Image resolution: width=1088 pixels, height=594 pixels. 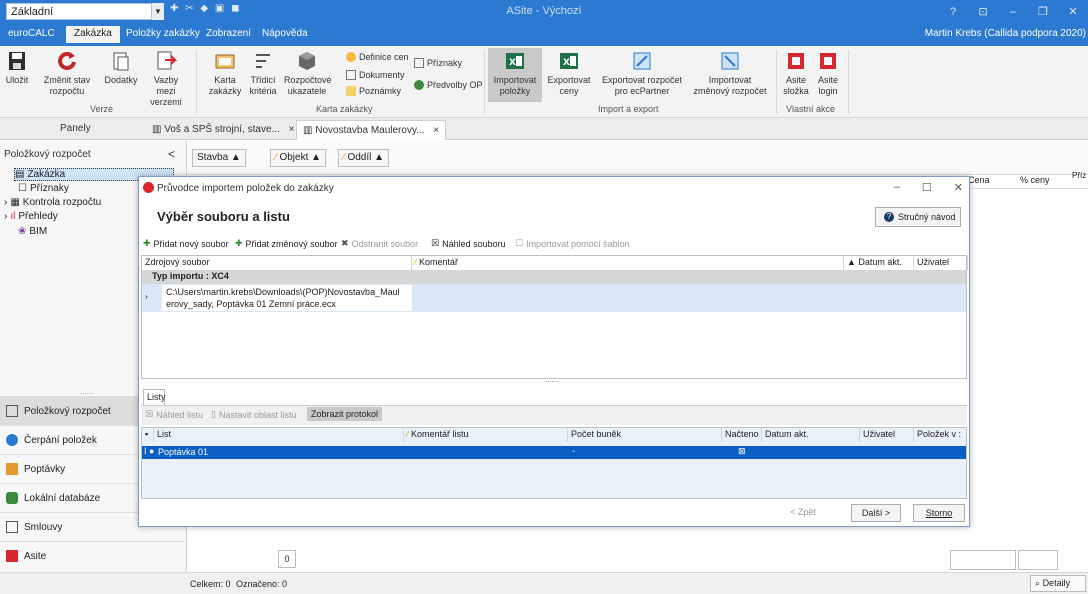 What do you see at coordinates (918, 217) in the screenshot?
I see `quick-guide-button: ? Stručný návod` at bounding box center [918, 217].